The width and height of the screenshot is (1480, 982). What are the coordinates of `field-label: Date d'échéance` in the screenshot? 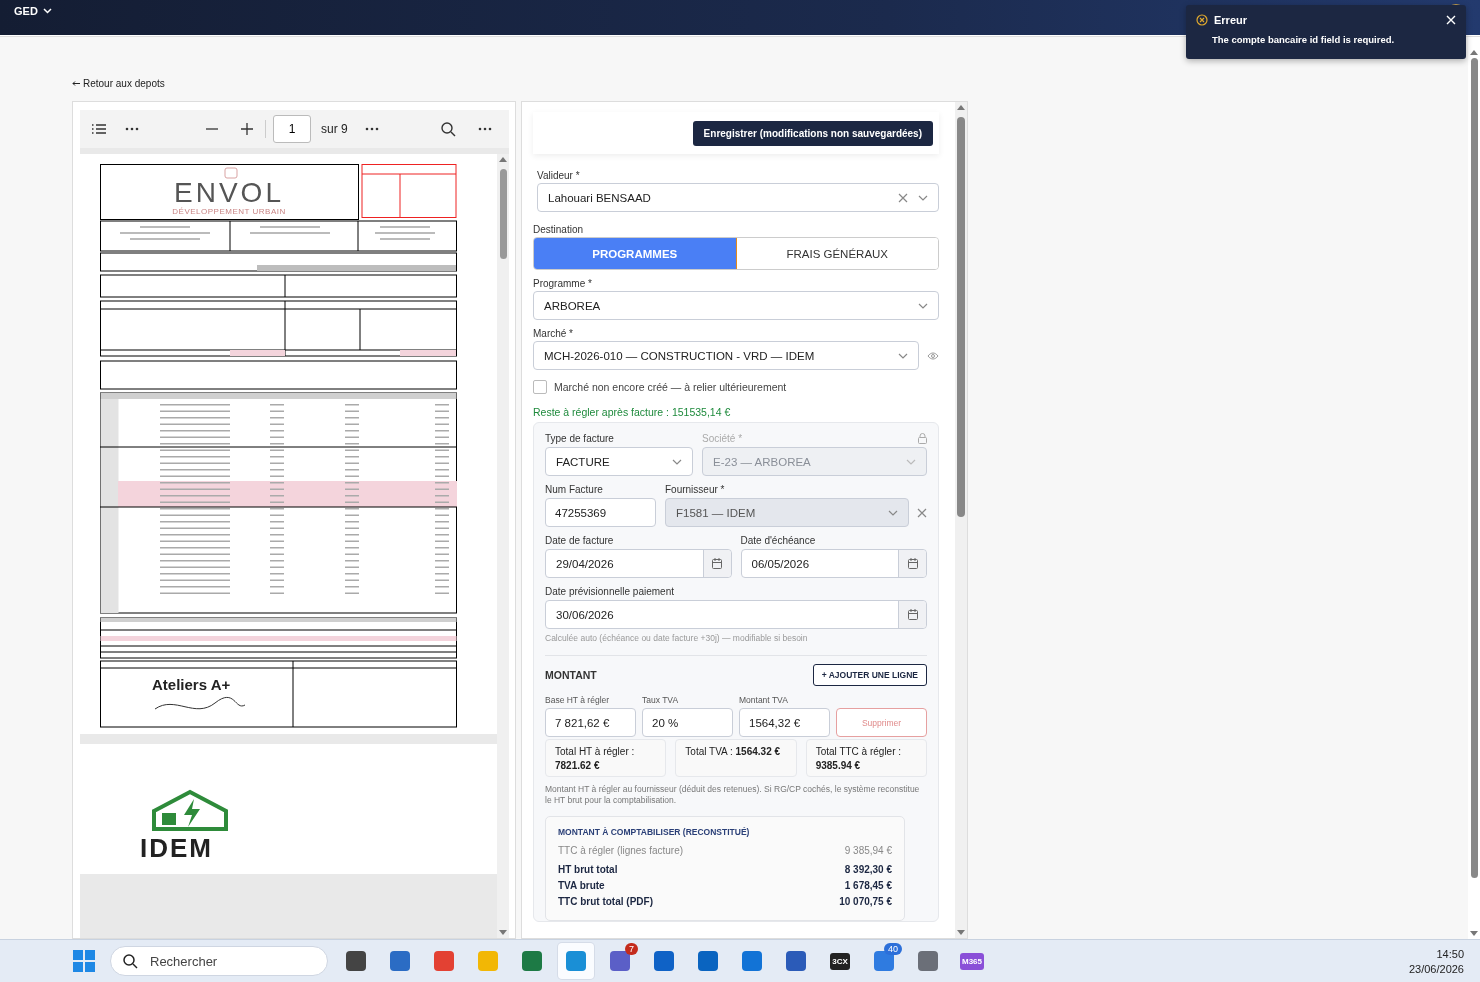 It's located at (778, 540).